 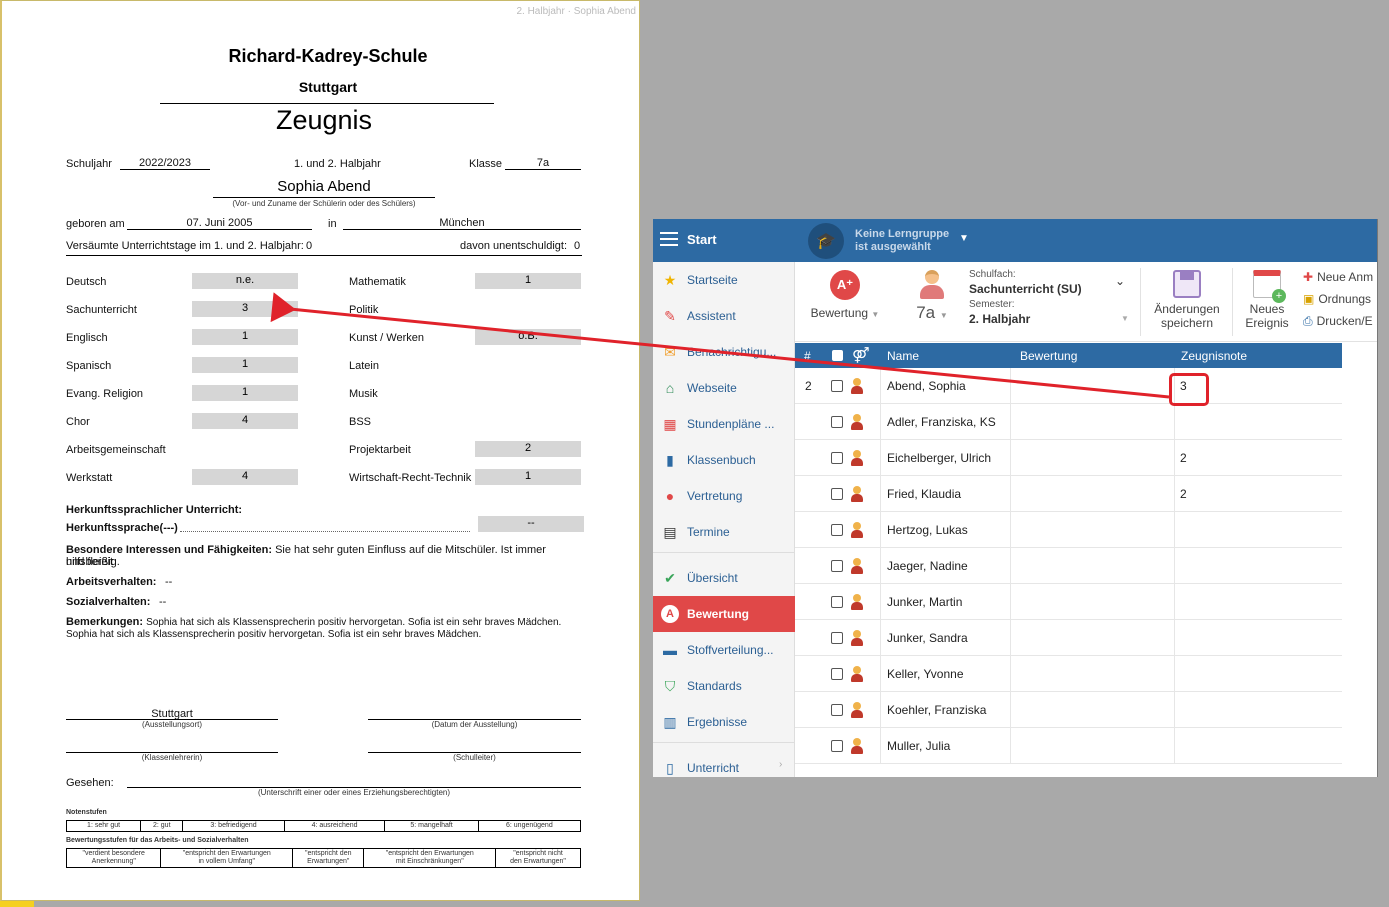 What do you see at coordinates (1068, 746) in the screenshot?
I see `table-row: Muller, Julia` at bounding box center [1068, 746].